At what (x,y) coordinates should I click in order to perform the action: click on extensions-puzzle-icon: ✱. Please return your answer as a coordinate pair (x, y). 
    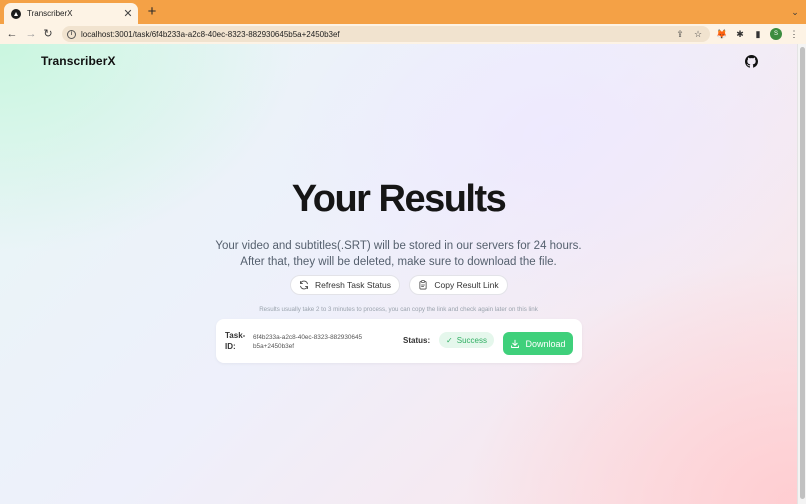
    Looking at the image, I should click on (740, 34).